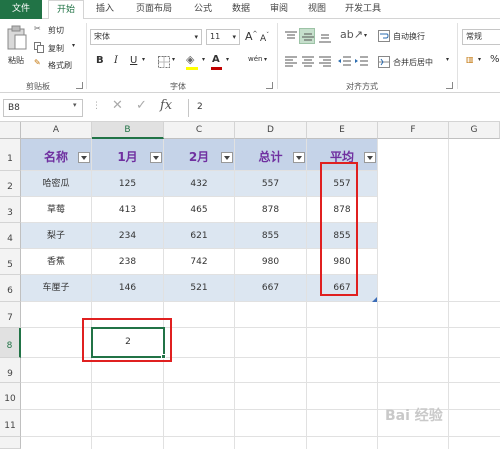 This screenshot has height=449, width=500. I want to click on table-cell: 香蕉, so click(56, 262).